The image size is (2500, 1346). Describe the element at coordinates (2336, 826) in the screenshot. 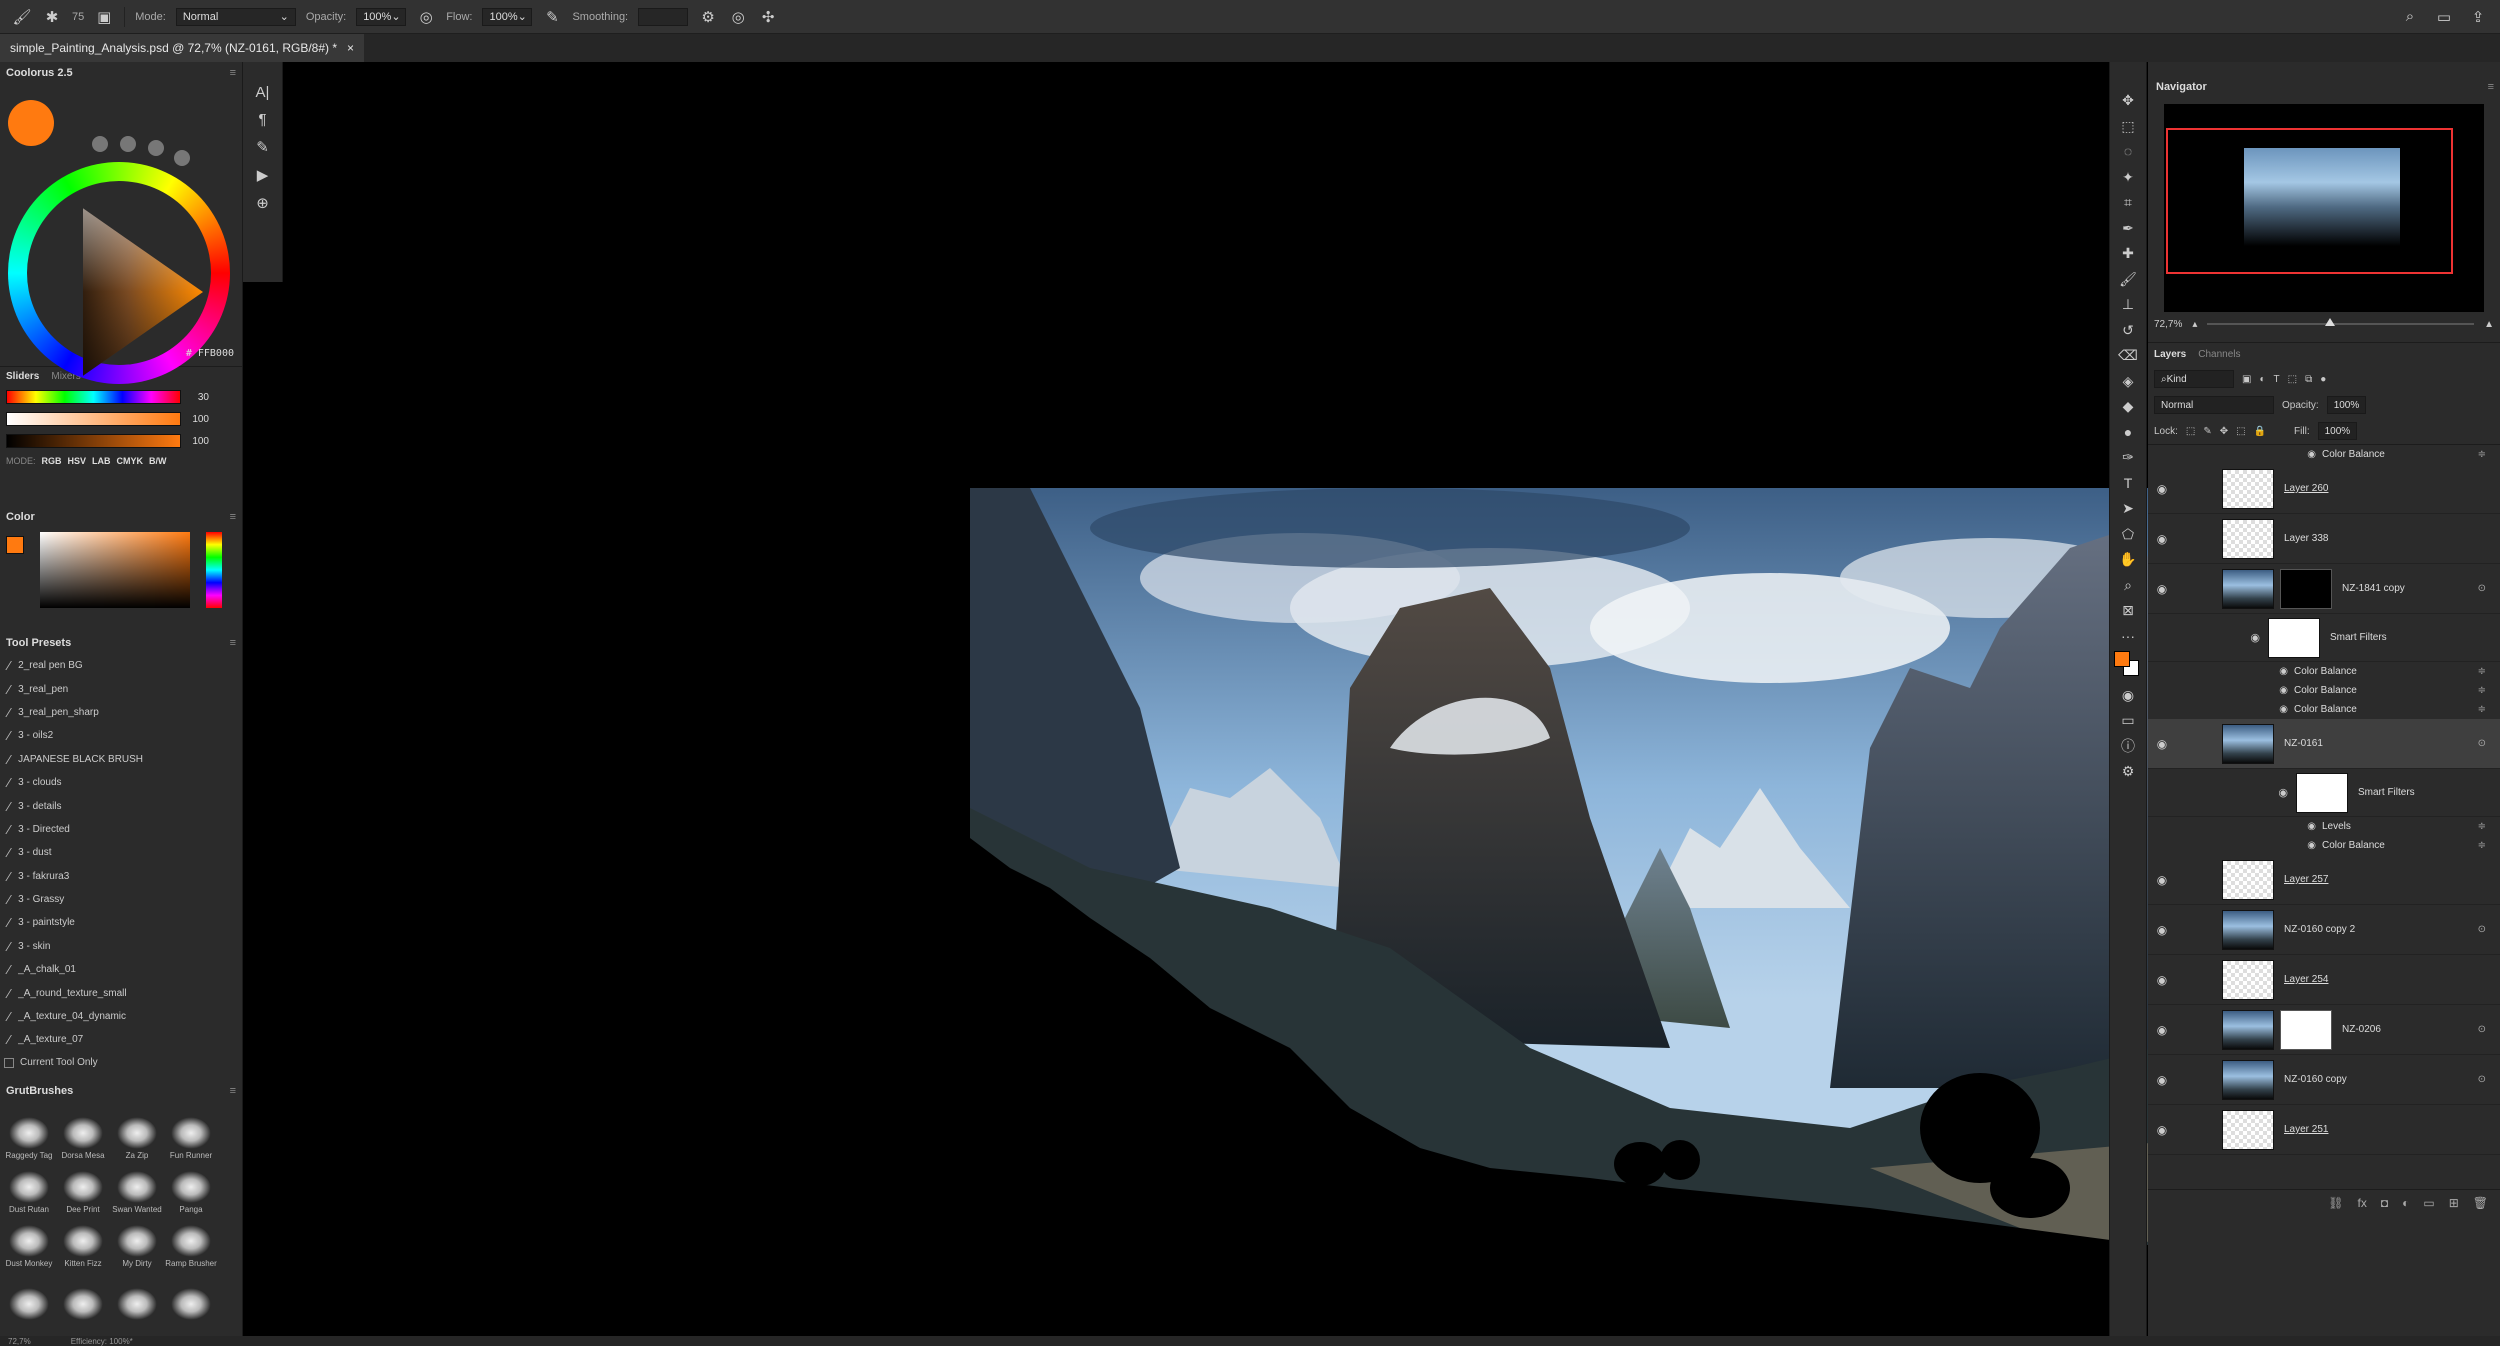

I see `layer-name: Levels` at that location.